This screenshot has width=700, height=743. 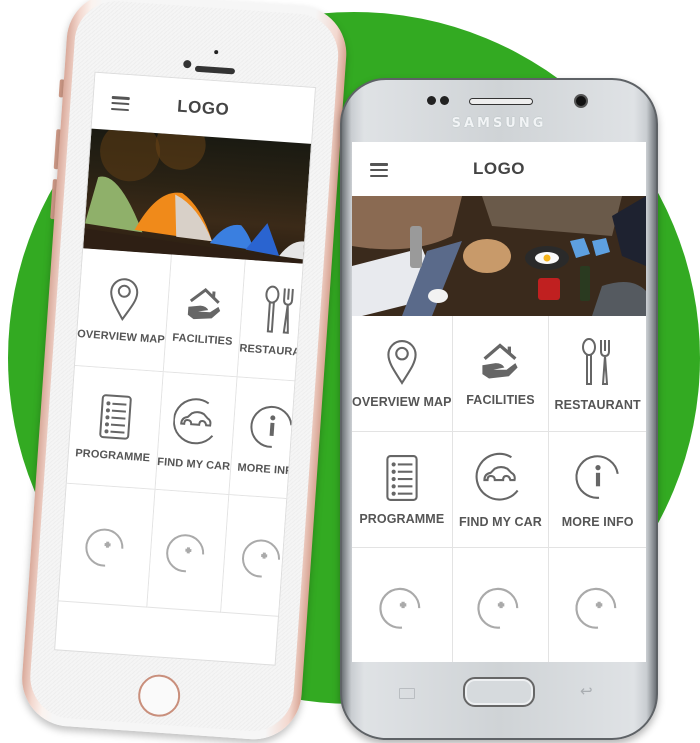 What do you see at coordinates (581, 101) in the screenshot?
I see `samsung-front-camera` at bounding box center [581, 101].